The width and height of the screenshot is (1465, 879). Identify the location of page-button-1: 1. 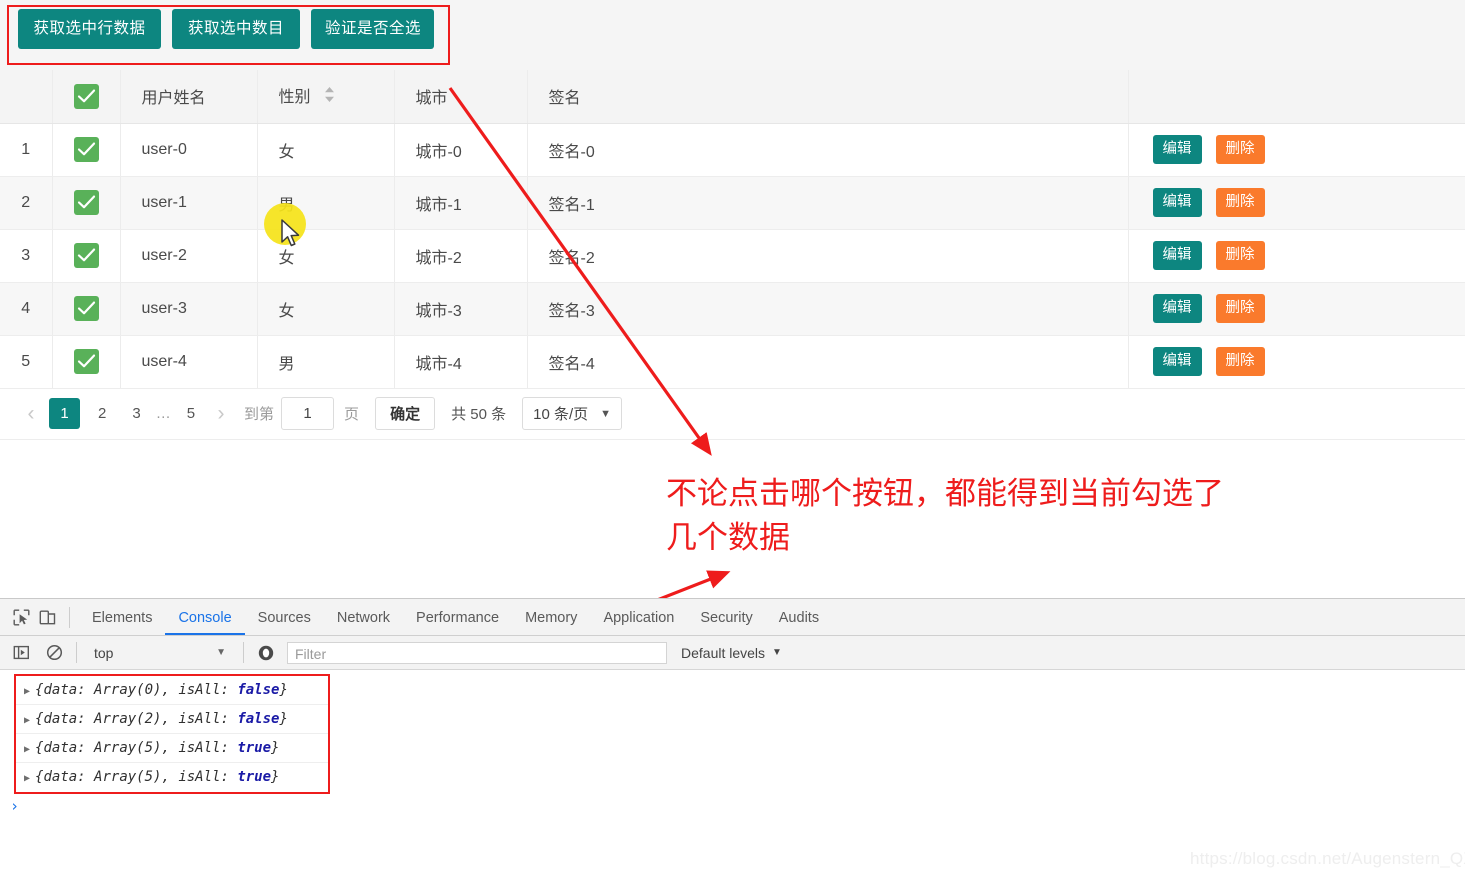
(64, 413).